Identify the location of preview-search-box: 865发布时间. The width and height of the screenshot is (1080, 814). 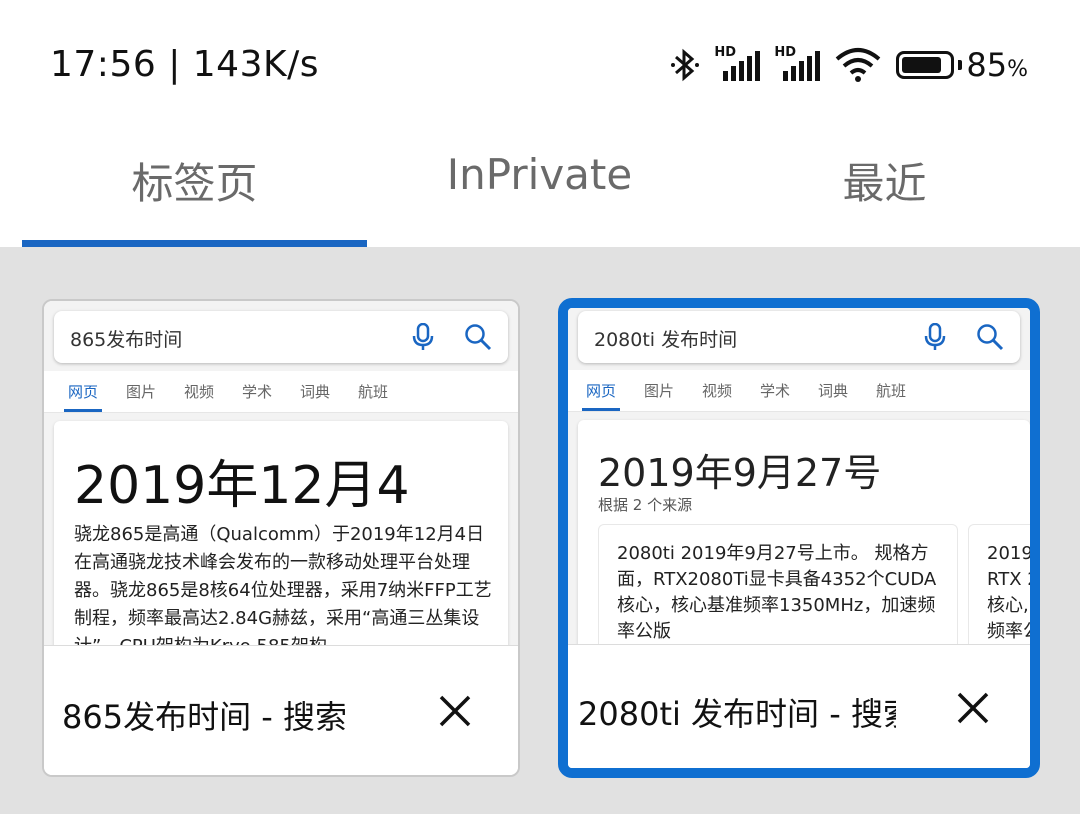
(281, 337).